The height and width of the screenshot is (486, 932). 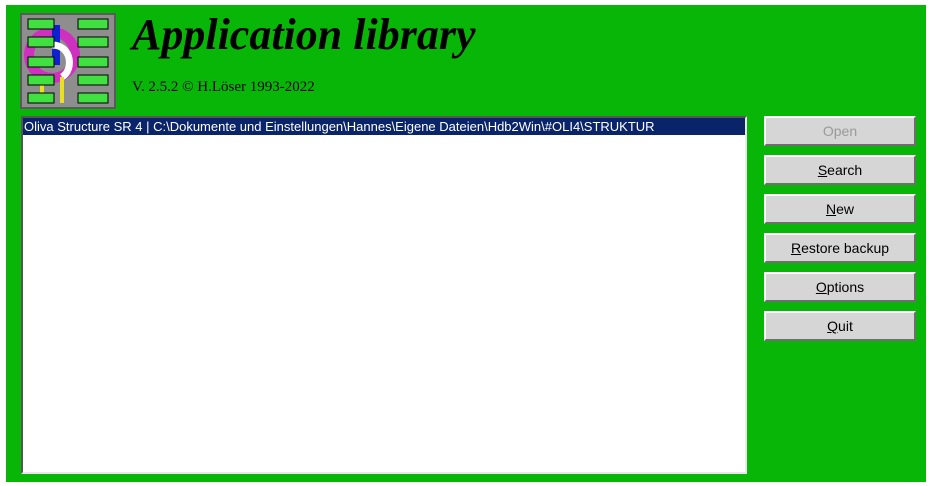 What do you see at coordinates (822, 170) in the screenshot?
I see `search-accel-key: S` at bounding box center [822, 170].